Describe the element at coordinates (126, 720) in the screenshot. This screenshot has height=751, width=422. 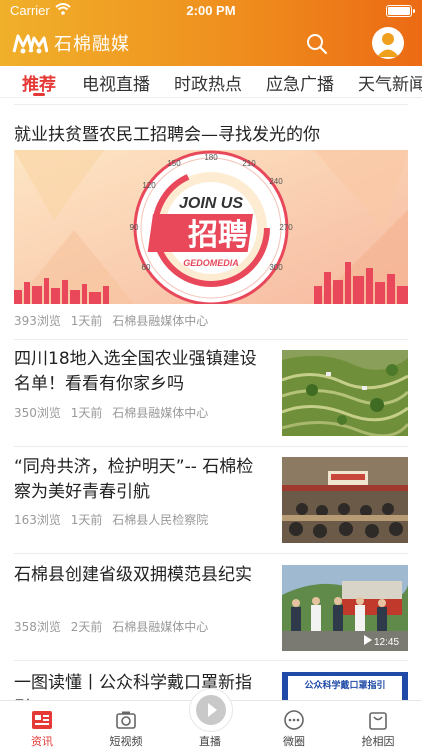
I see `camera-icon` at that location.